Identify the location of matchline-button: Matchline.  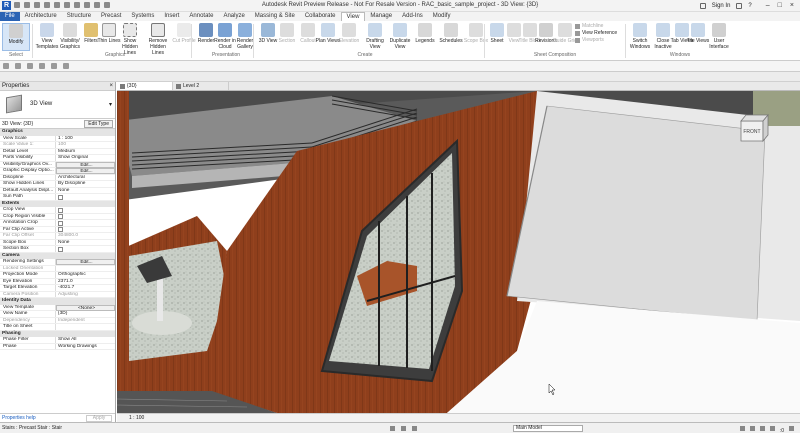
(596, 26).